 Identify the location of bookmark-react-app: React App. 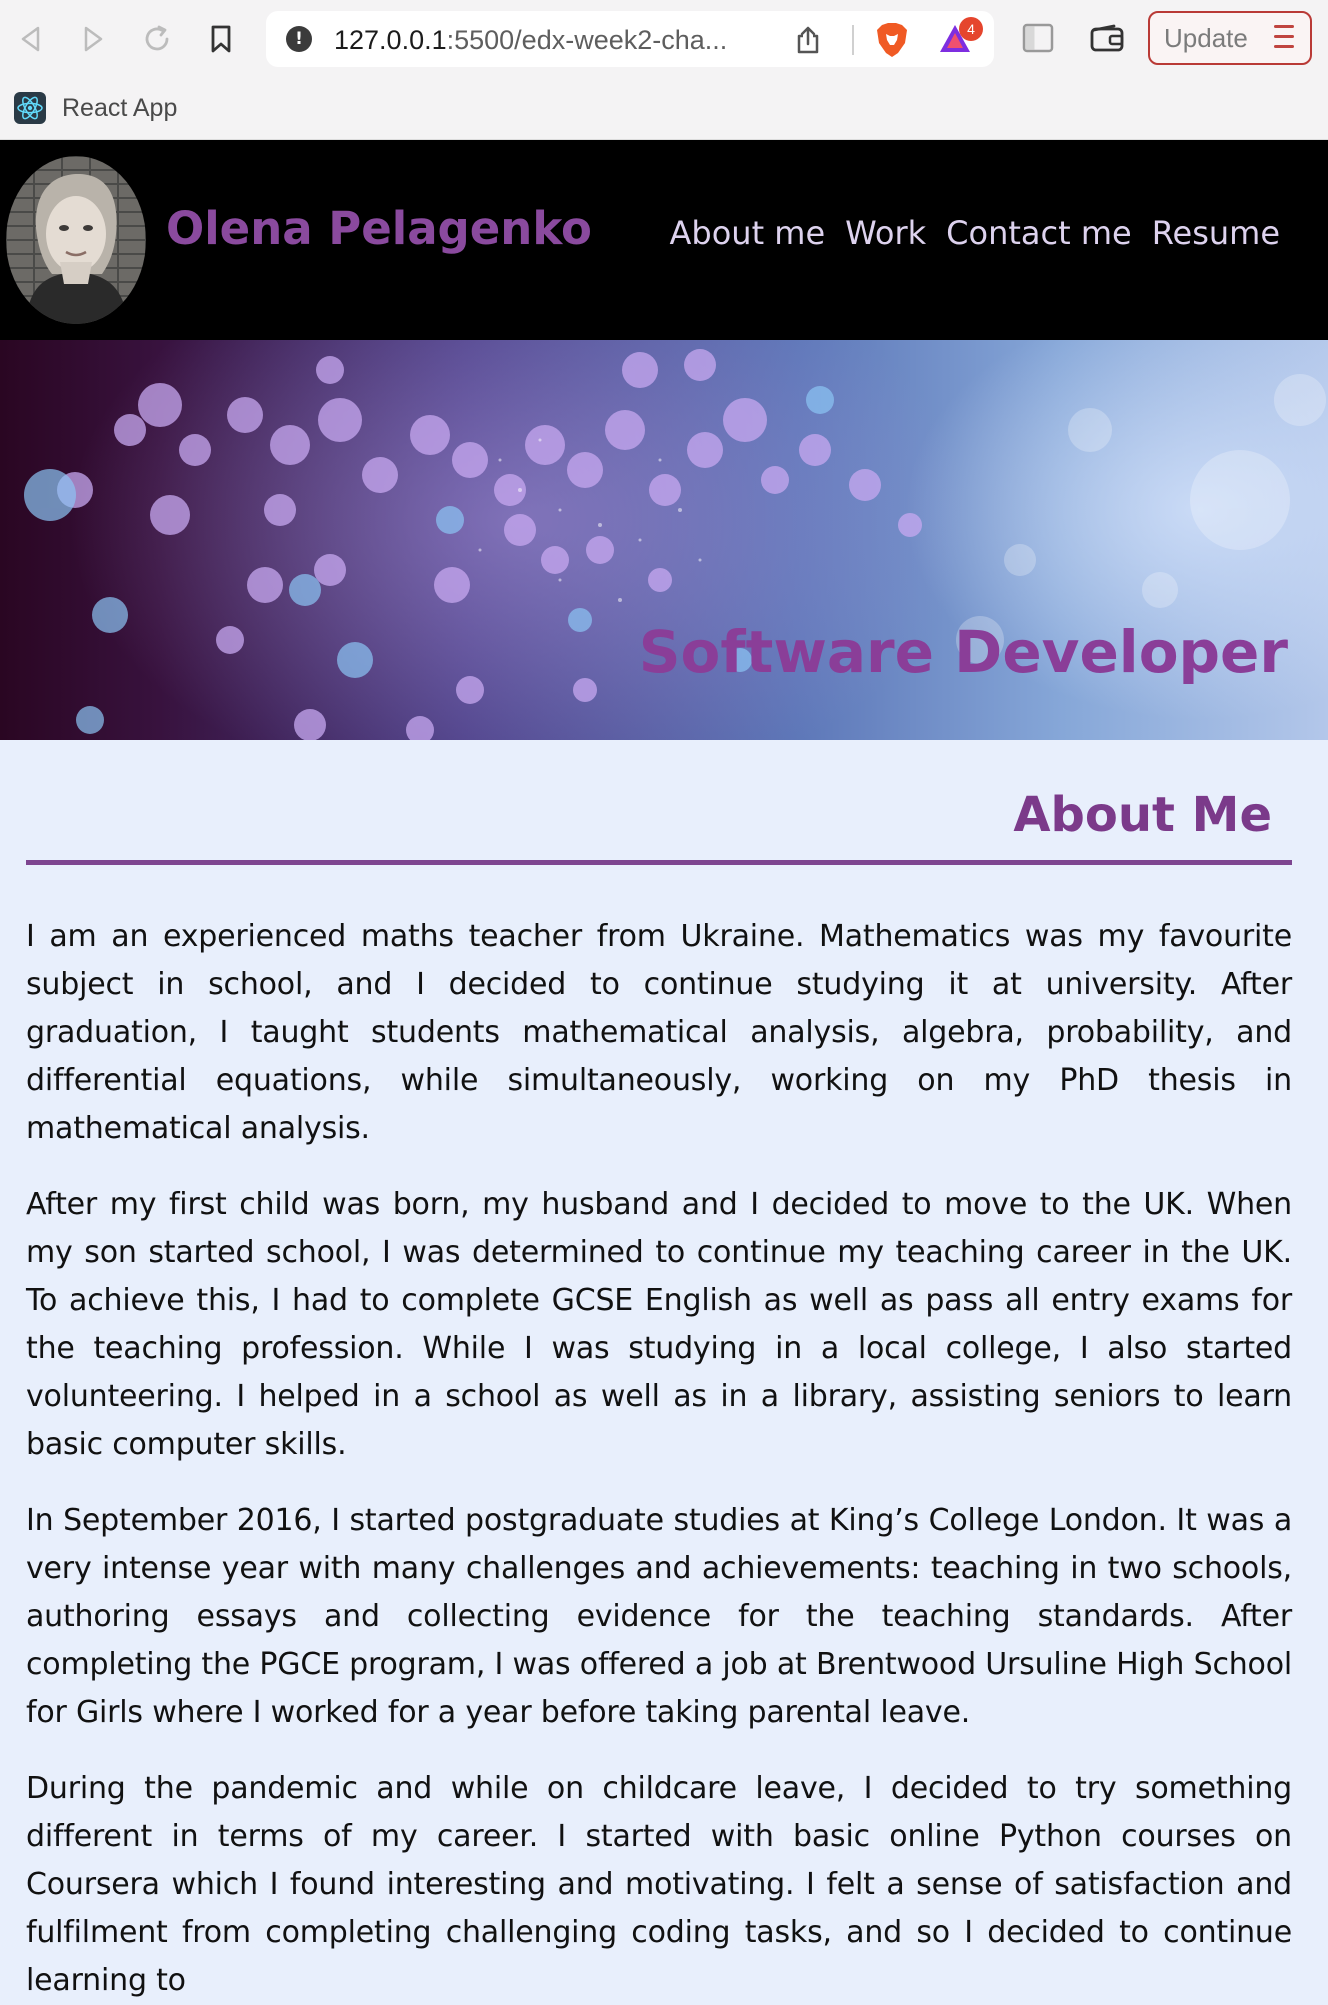
(95, 108).